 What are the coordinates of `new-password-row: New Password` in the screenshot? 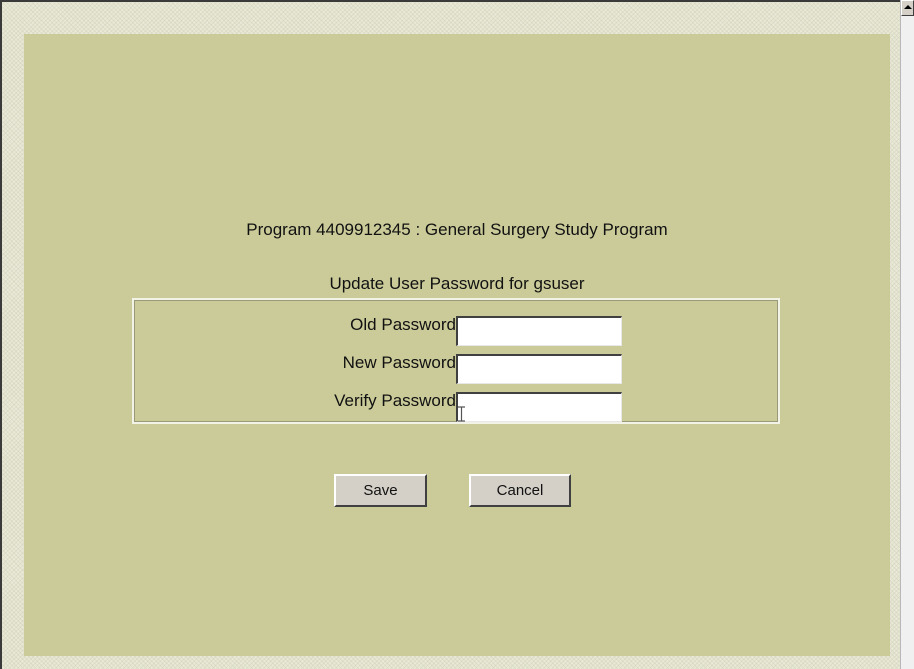 It's located at (456, 365).